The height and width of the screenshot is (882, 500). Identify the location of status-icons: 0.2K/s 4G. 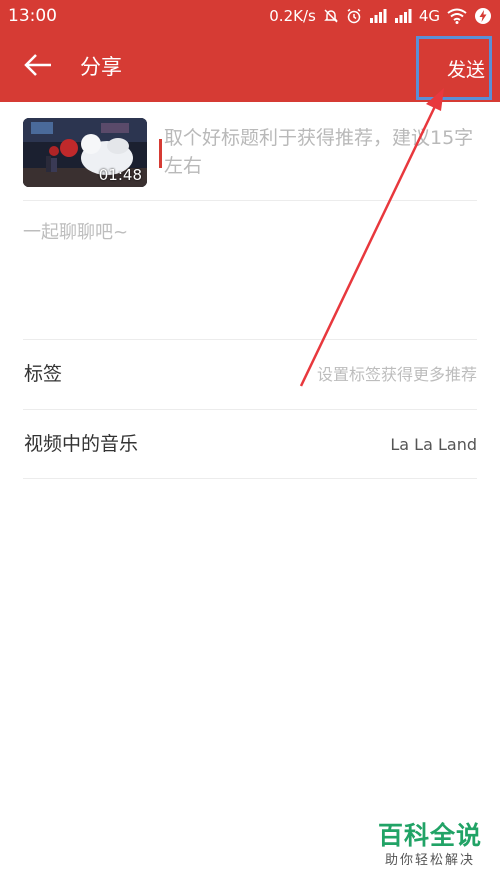
(380, 16).